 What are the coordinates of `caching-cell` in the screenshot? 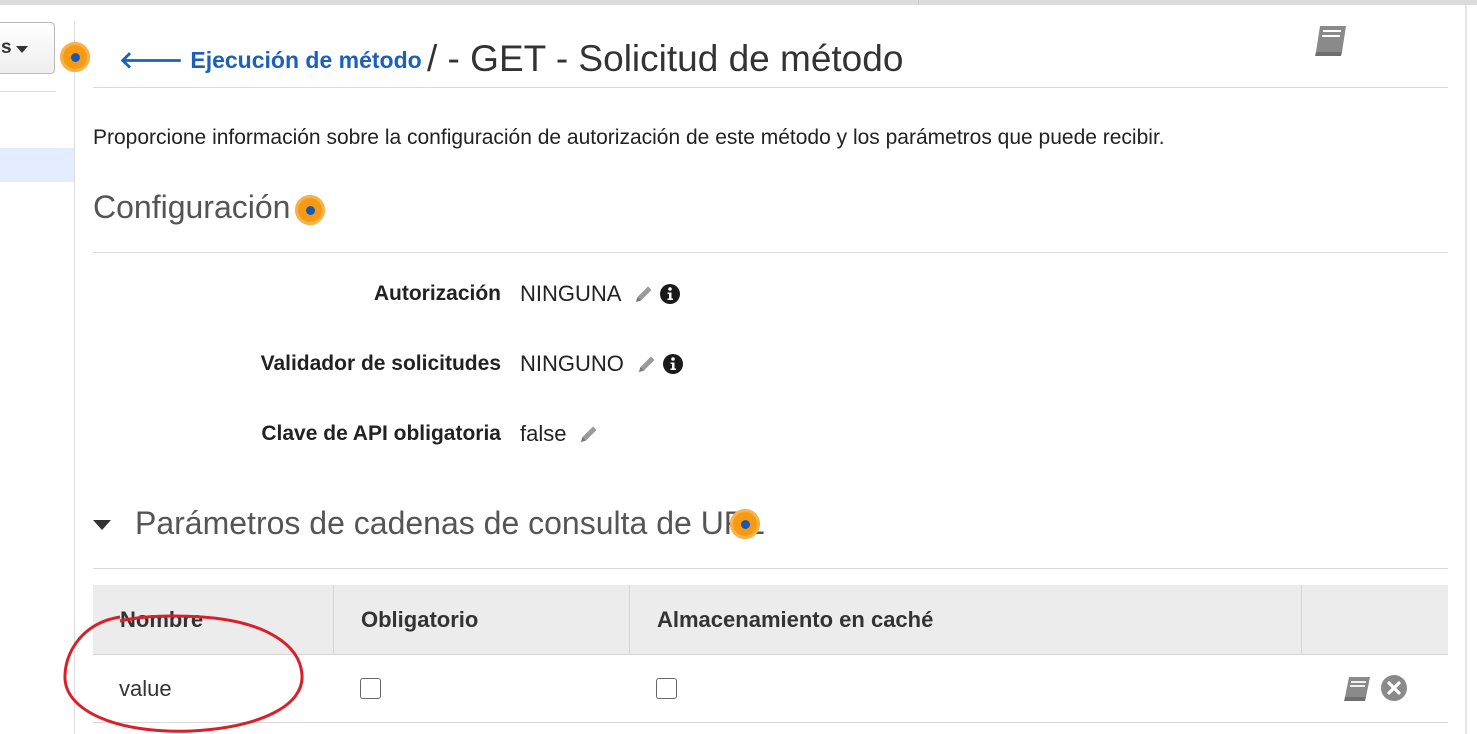 It's located at (666, 688).